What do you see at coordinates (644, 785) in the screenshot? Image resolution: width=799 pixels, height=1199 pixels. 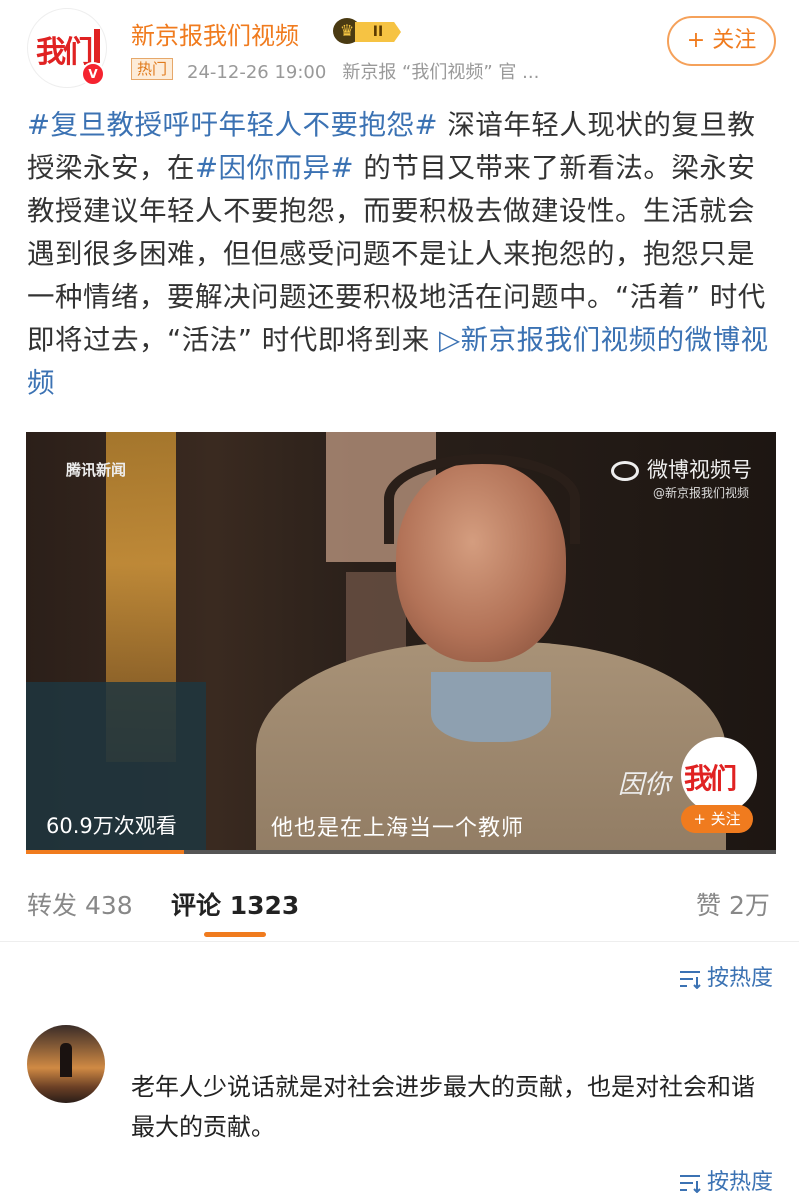 I see `channel-script: 因你` at bounding box center [644, 785].